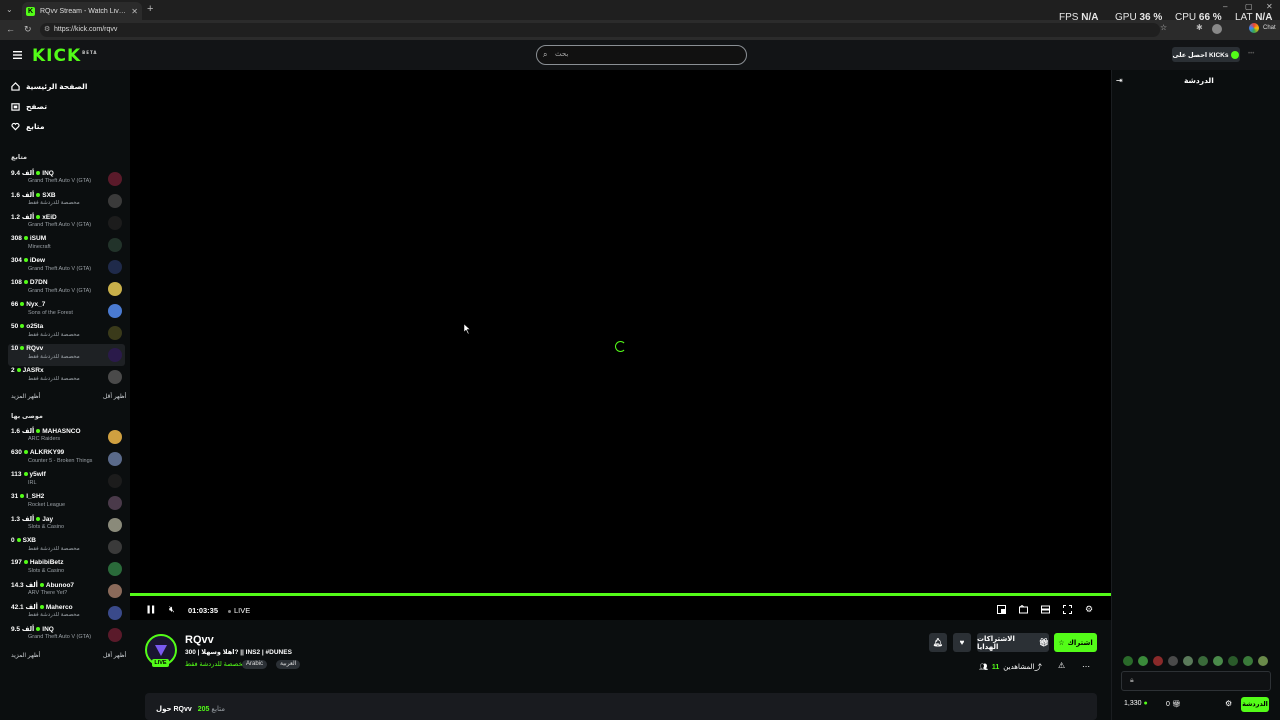 This screenshot has height=720, width=1280. What do you see at coordinates (66, 333) in the screenshot?
I see `sidebar-channel-o25ta: 50 o25ta مخصصة للدردشة فقط` at bounding box center [66, 333].